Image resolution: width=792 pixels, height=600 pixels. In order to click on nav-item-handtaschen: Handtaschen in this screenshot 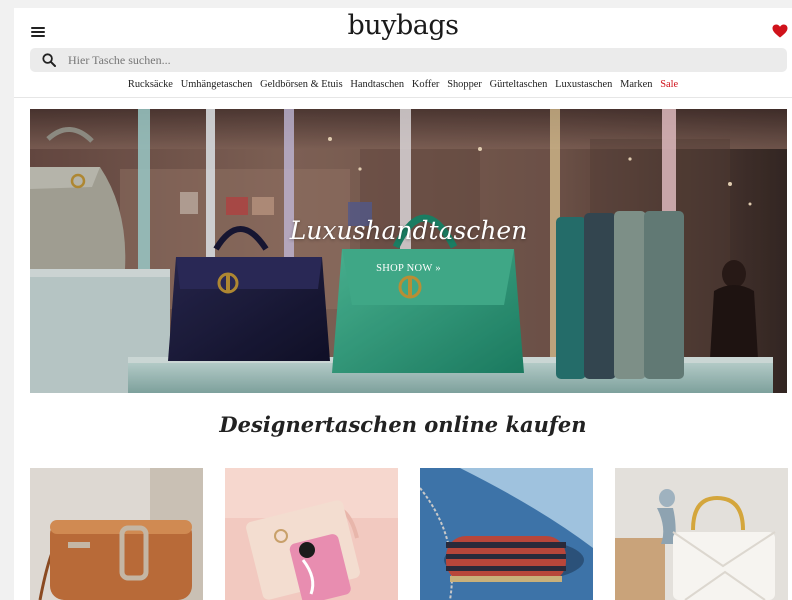, I will do `click(377, 84)`.